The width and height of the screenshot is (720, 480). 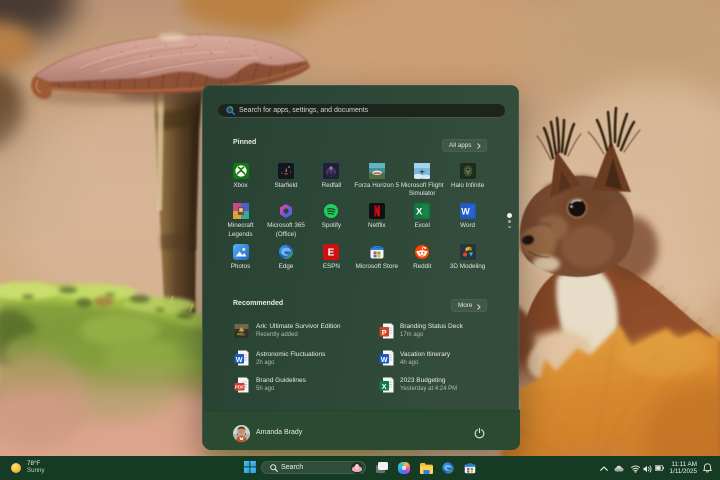 I want to click on svg-text: E, so click(x=331, y=252).